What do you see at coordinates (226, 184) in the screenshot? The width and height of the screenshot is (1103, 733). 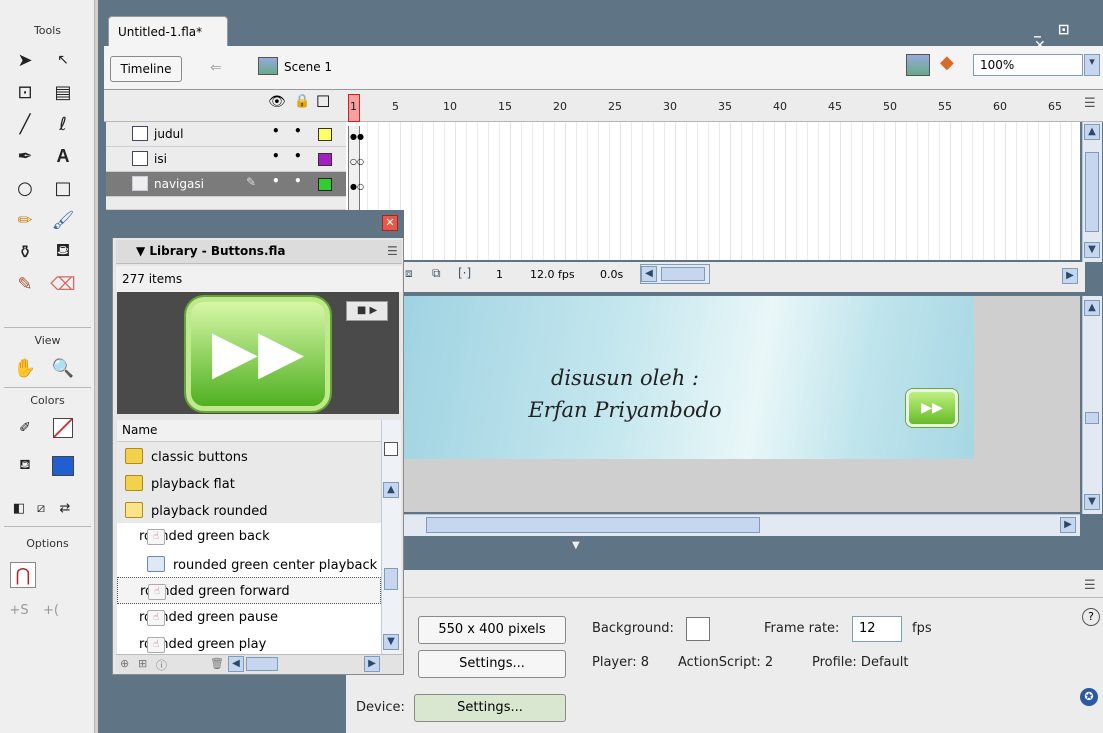 I see `layer-row-selected: navigasi ✎ • •` at bounding box center [226, 184].